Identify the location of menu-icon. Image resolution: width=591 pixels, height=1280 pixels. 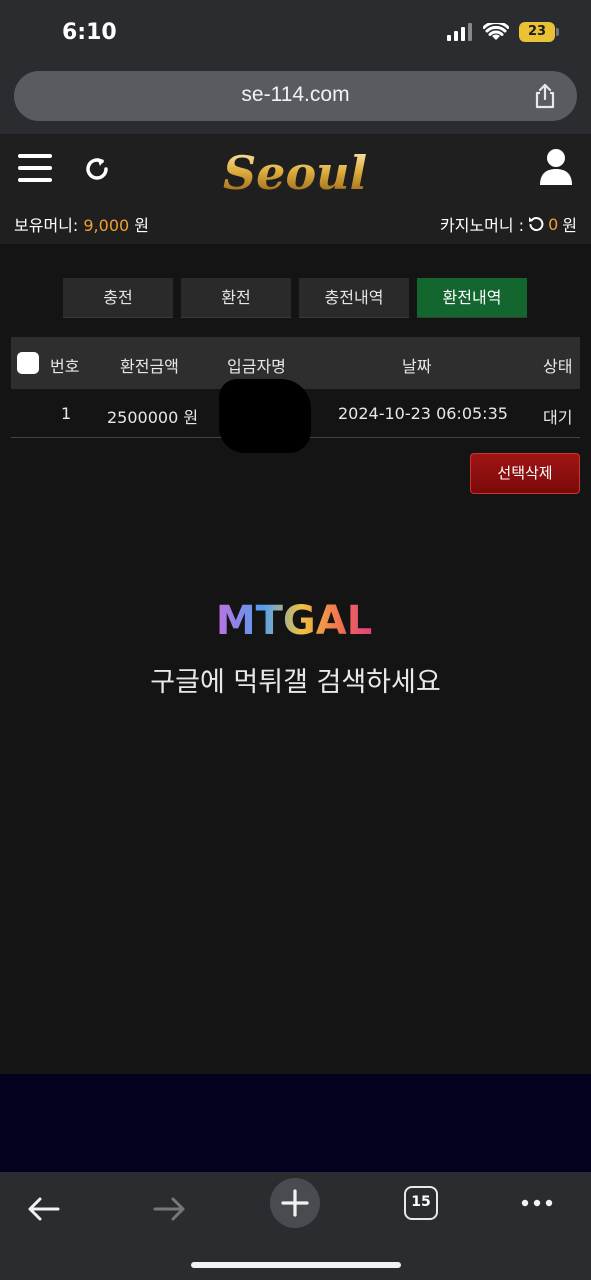
(35, 156).